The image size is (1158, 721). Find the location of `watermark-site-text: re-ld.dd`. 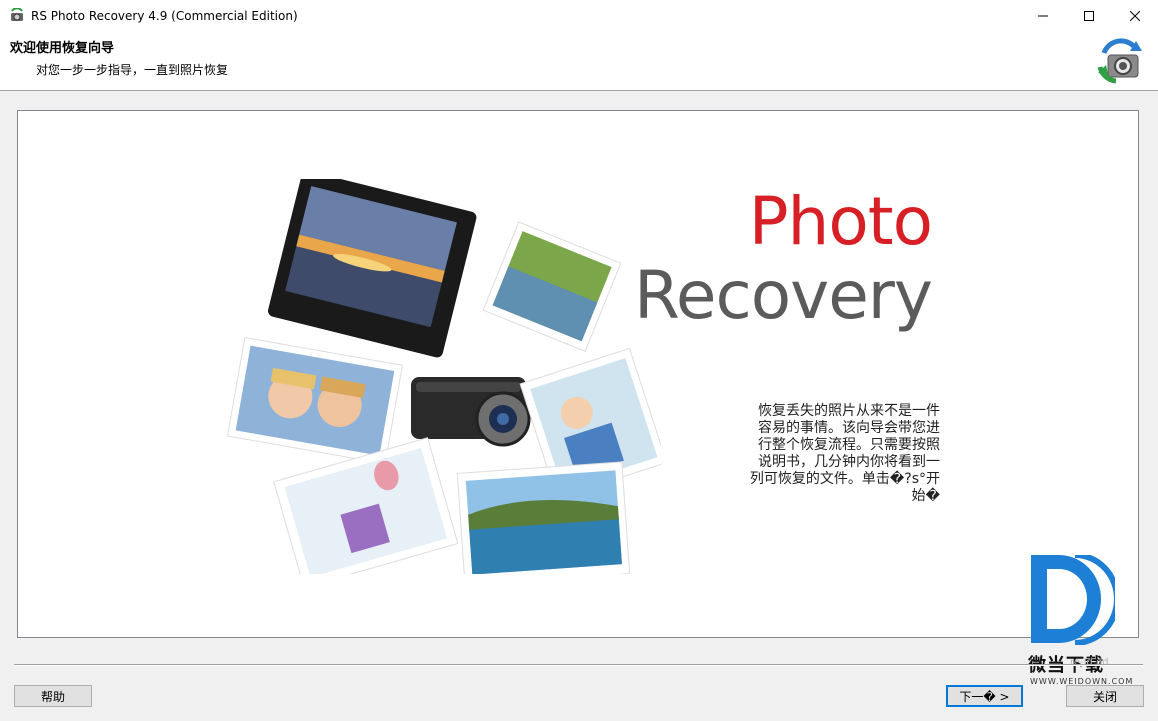

watermark-site-text: re-ld.dd is located at coordinates (1089, 662).